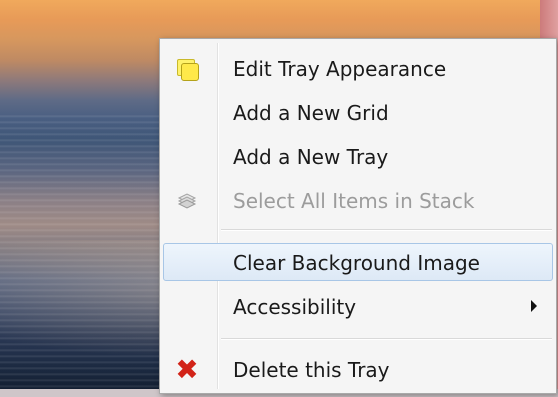  I want to click on delete-x-icon: ✖, so click(187, 369).